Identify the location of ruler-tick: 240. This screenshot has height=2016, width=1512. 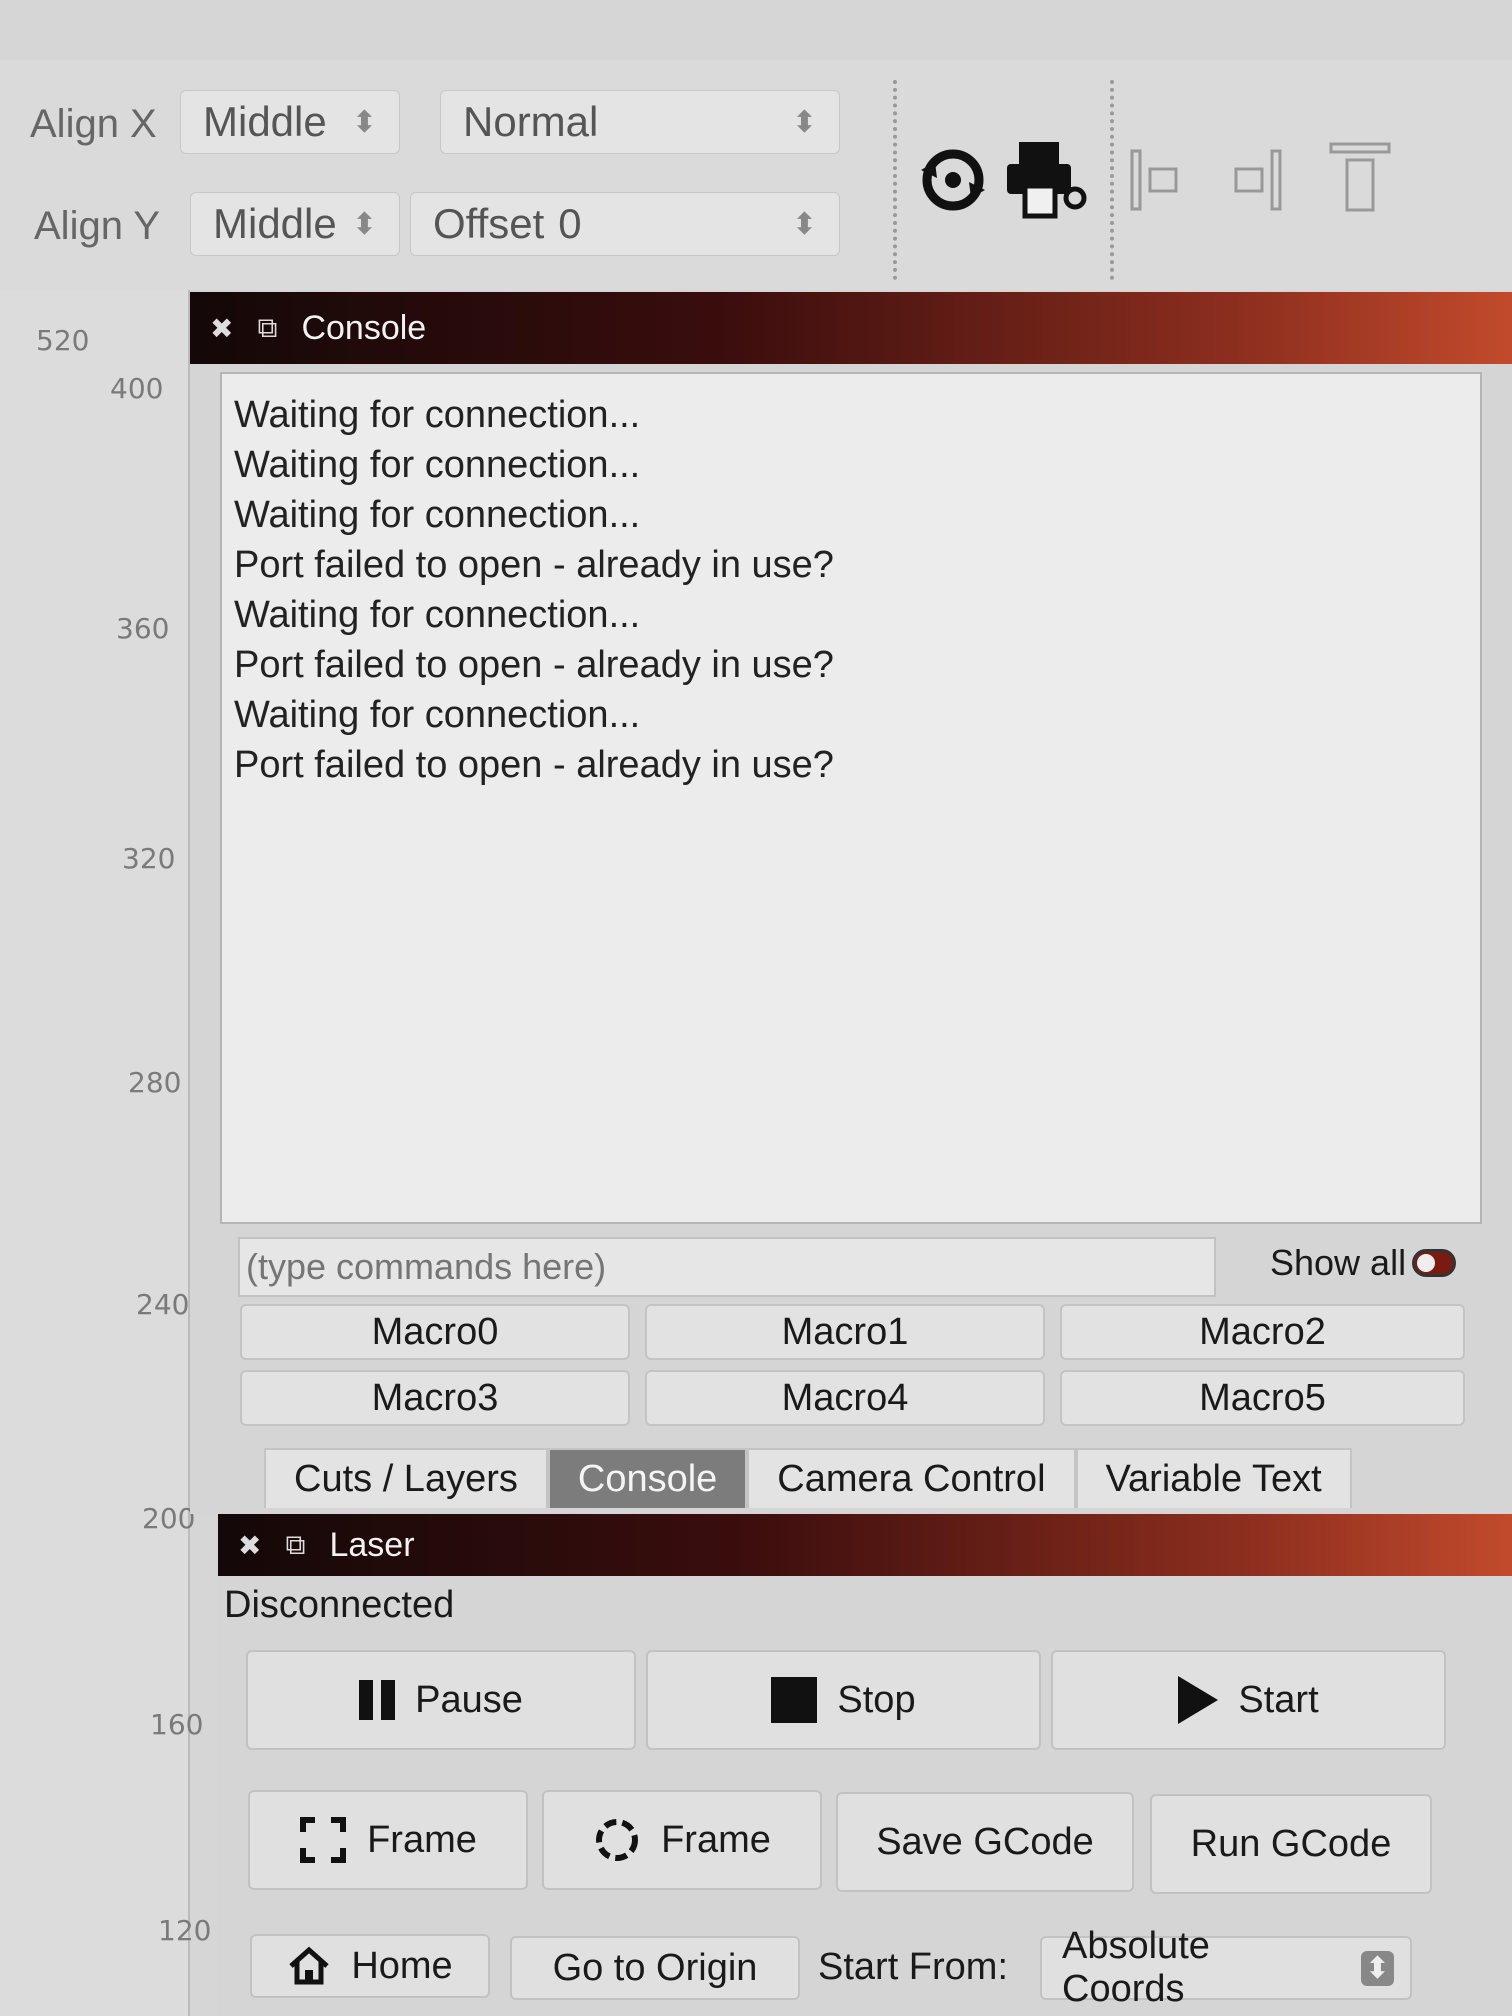
(163, 1304).